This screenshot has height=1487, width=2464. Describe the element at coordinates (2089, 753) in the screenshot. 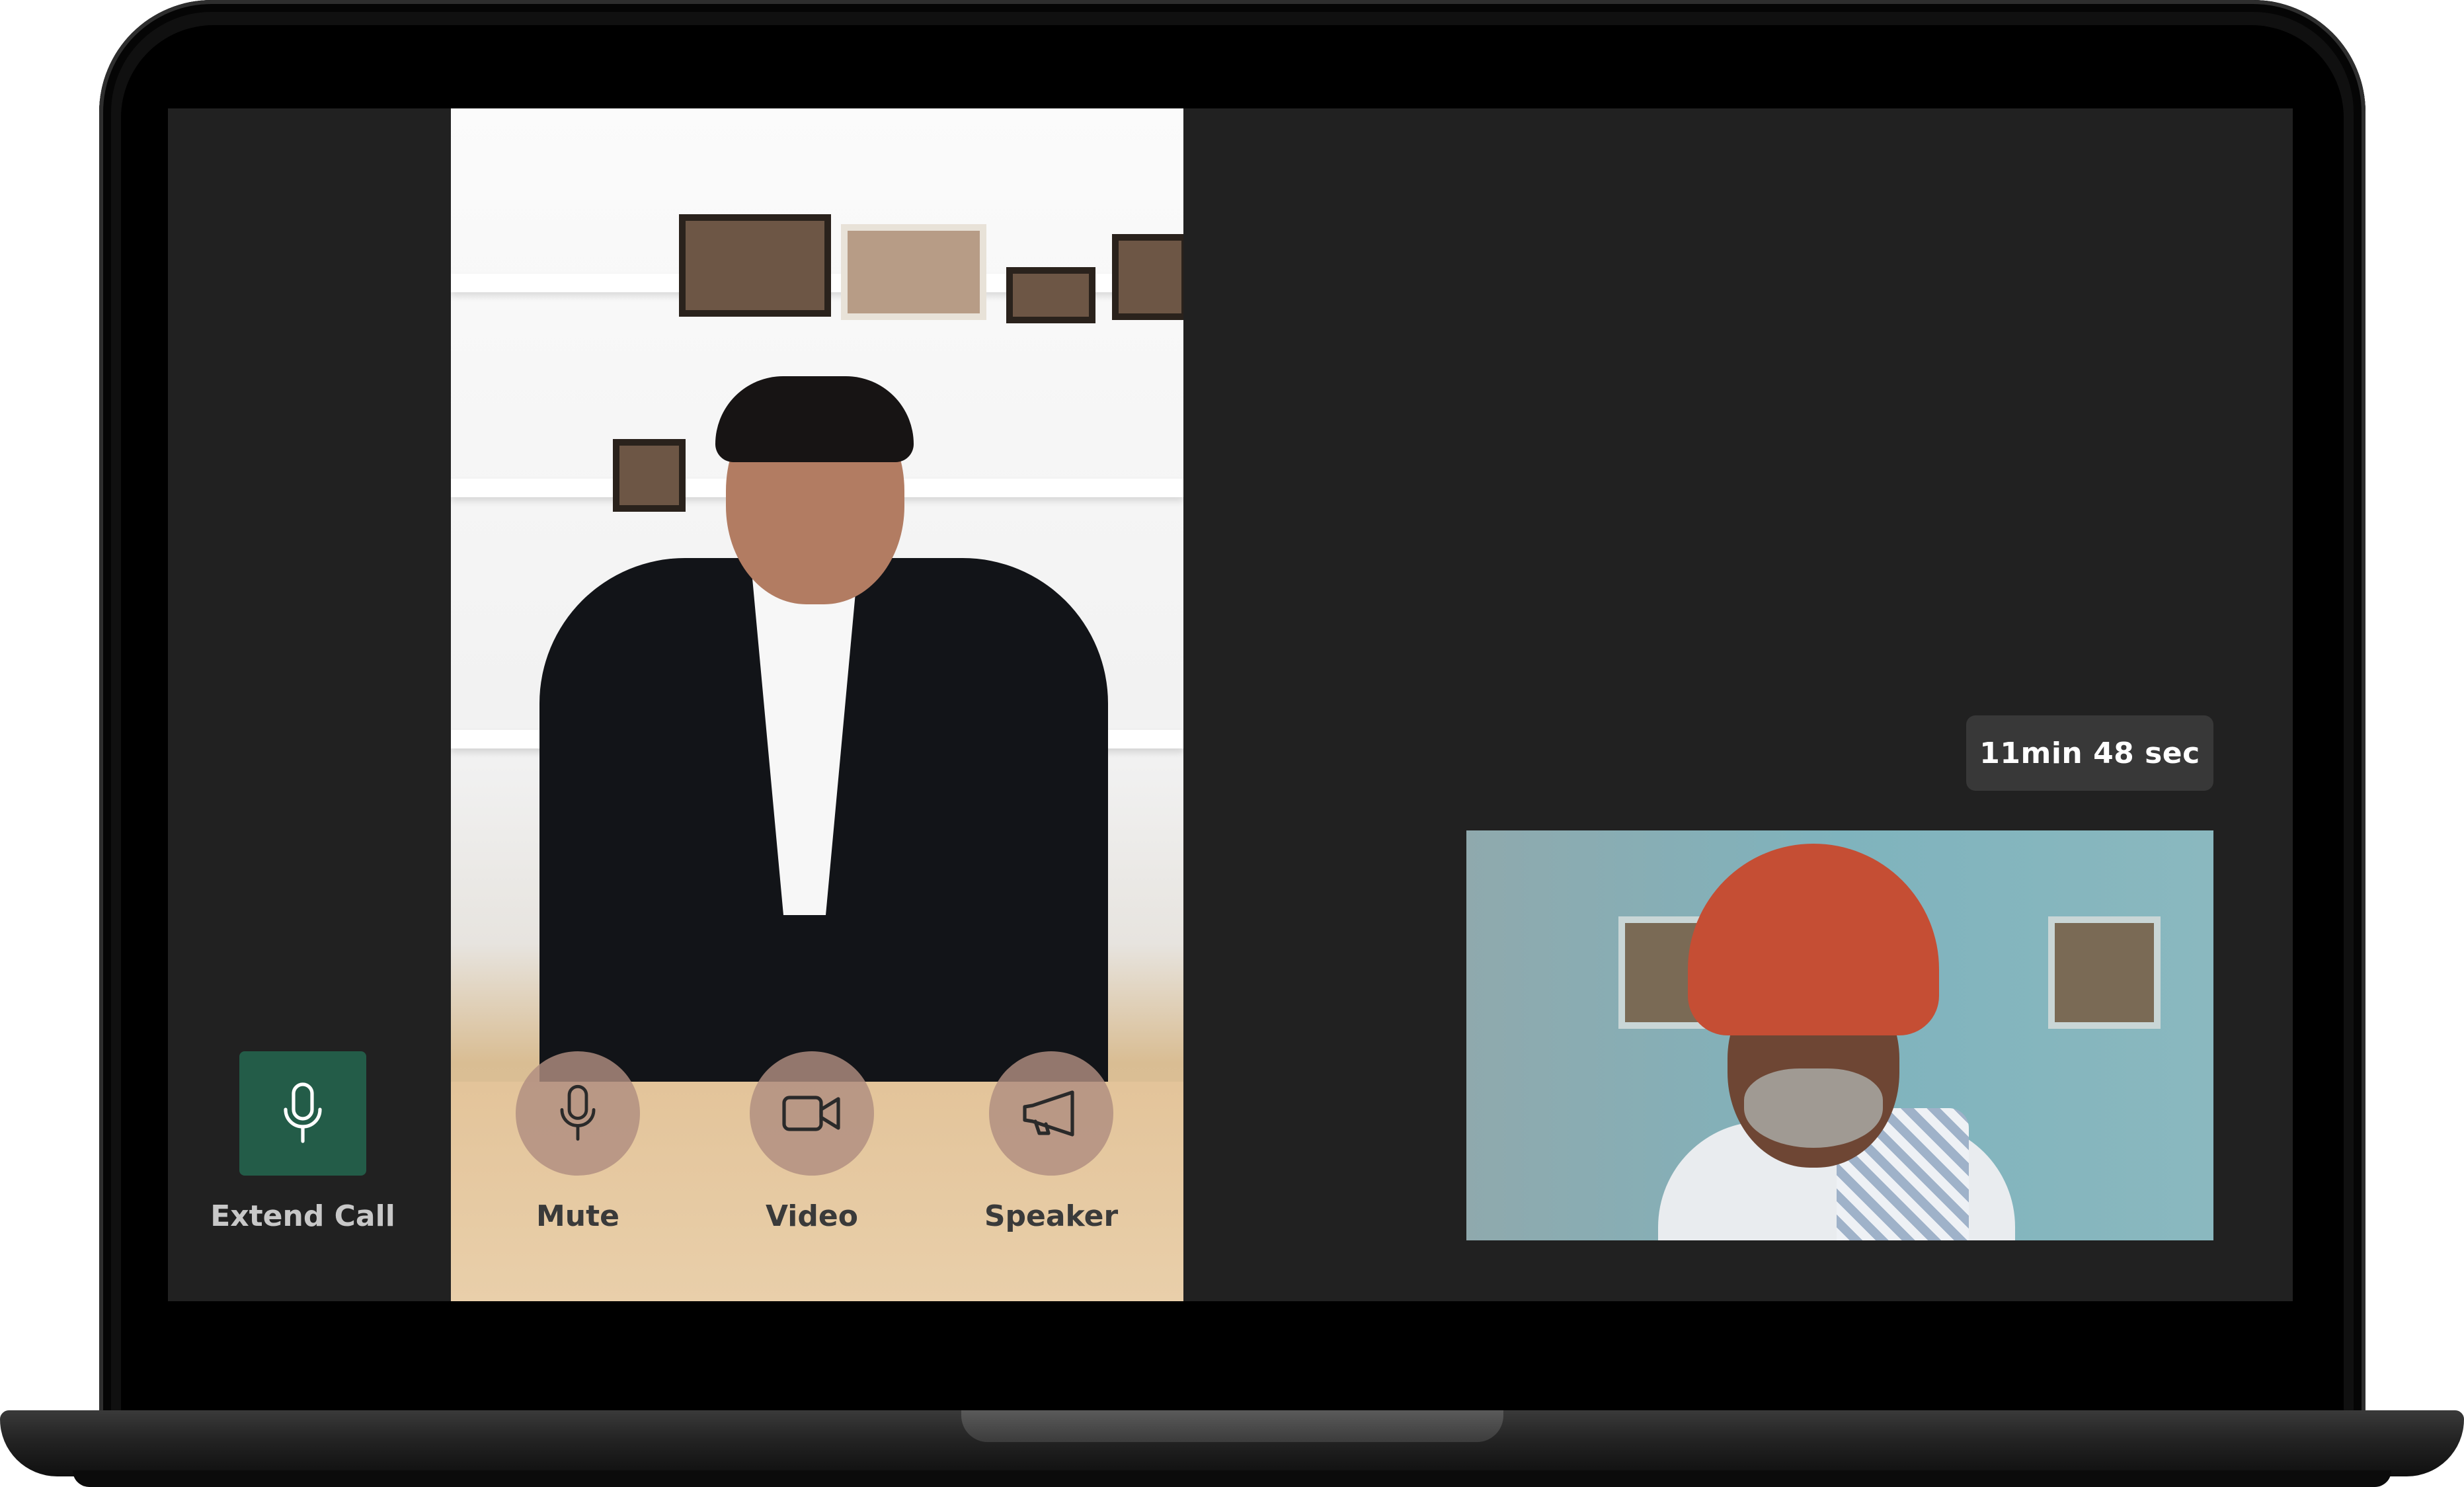

I see `call-timer: 11min 48 sec` at that location.